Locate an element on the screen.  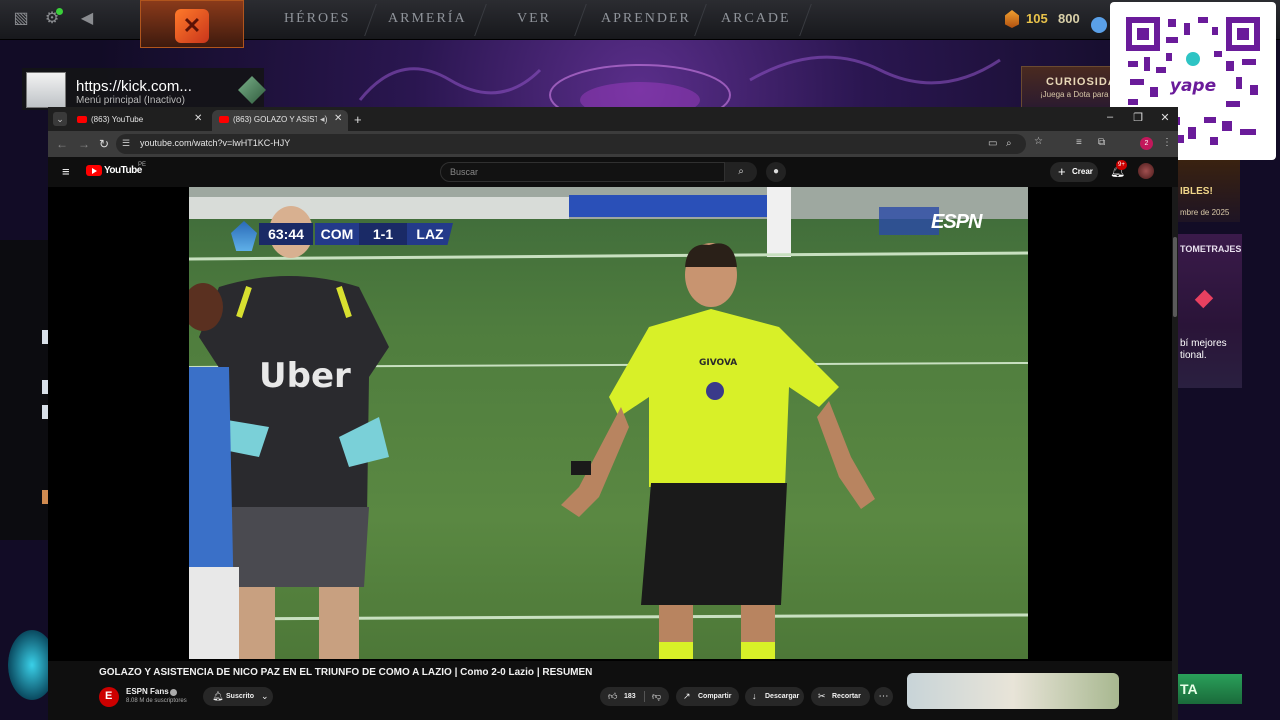
bell-icon: 🔔︎ is located at coordinates (218, 696).